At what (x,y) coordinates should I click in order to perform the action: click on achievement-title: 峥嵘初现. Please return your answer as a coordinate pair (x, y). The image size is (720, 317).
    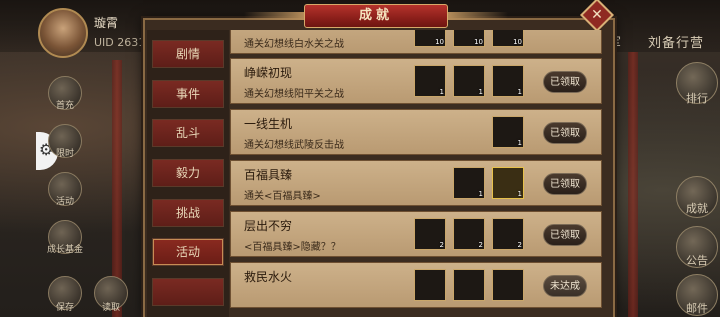
    Looking at the image, I should click on (268, 73).